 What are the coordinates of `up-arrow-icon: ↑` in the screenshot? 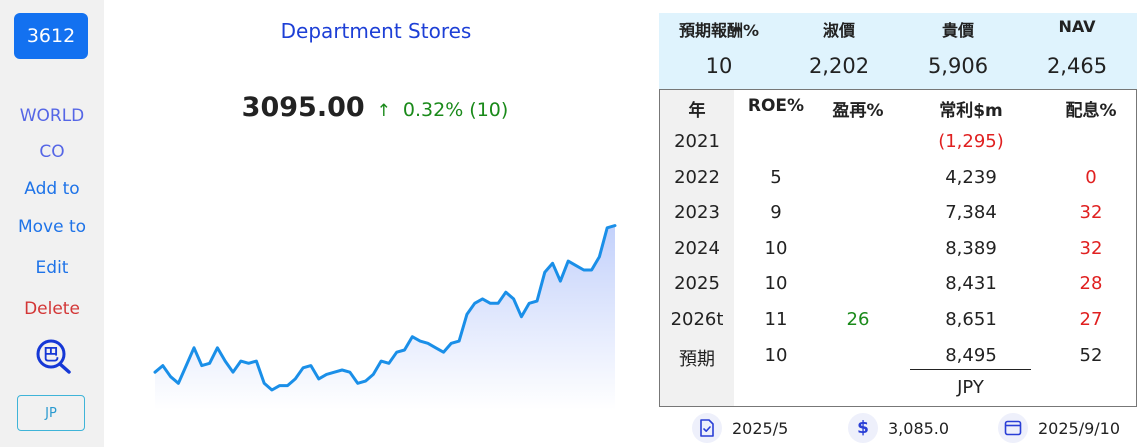 It's located at (383, 111).